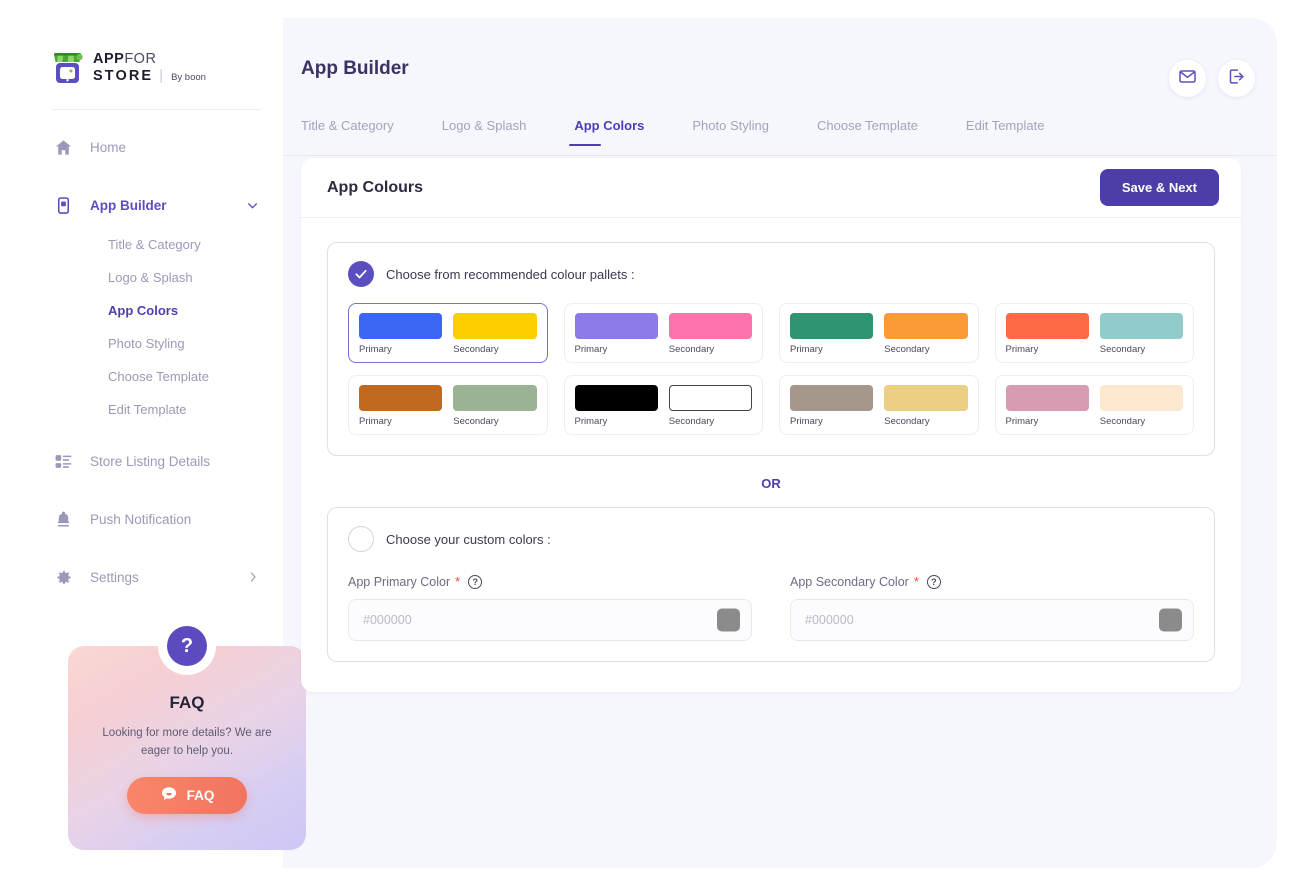  What do you see at coordinates (252, 205) in the screenshot?
I see `chevron-down-icon` at bounding box center [252, 205].